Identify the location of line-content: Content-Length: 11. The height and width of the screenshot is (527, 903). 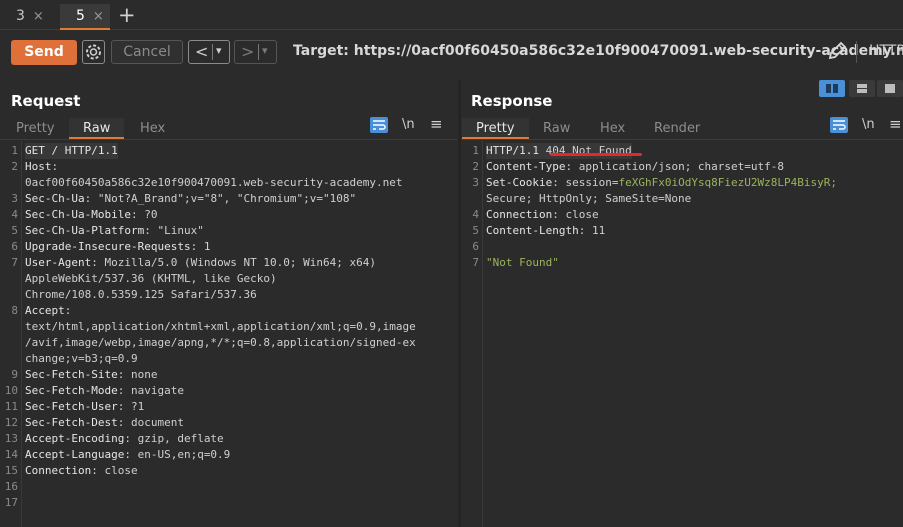
(545, 231).